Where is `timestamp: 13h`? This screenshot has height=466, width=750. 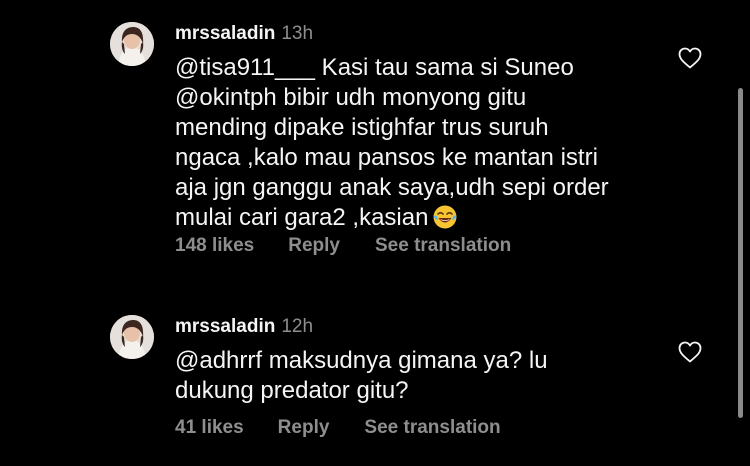
timestamp: 13h is located at coordinates (297, 33).